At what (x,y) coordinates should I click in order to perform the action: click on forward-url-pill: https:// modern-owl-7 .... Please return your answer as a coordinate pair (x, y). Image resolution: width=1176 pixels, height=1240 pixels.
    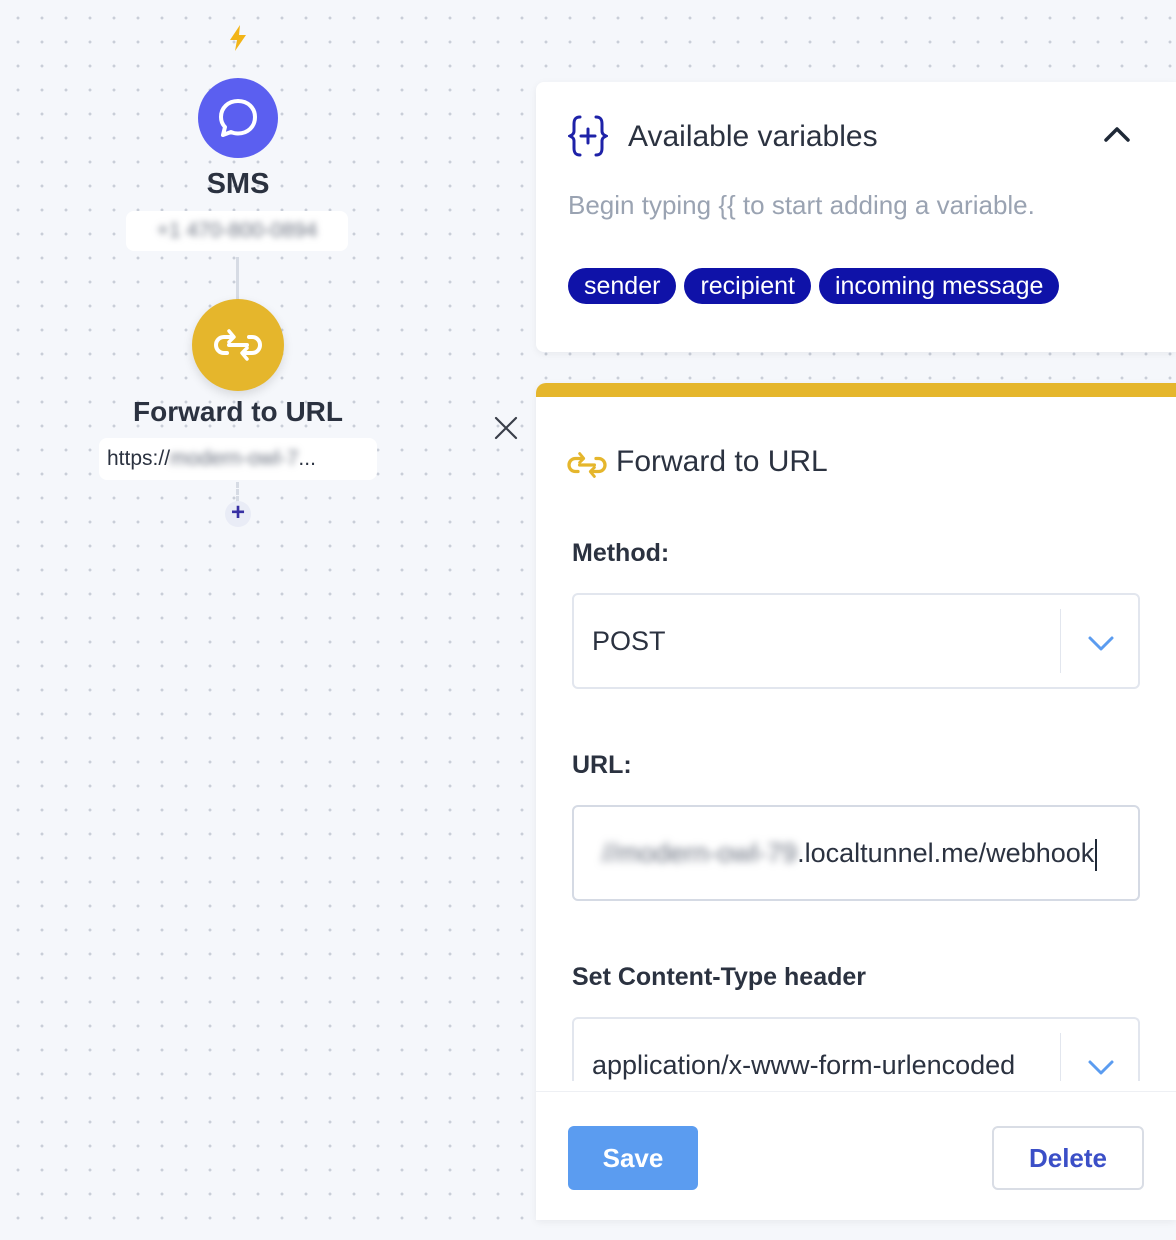
    Looking at the image, I should click on (238, 459).